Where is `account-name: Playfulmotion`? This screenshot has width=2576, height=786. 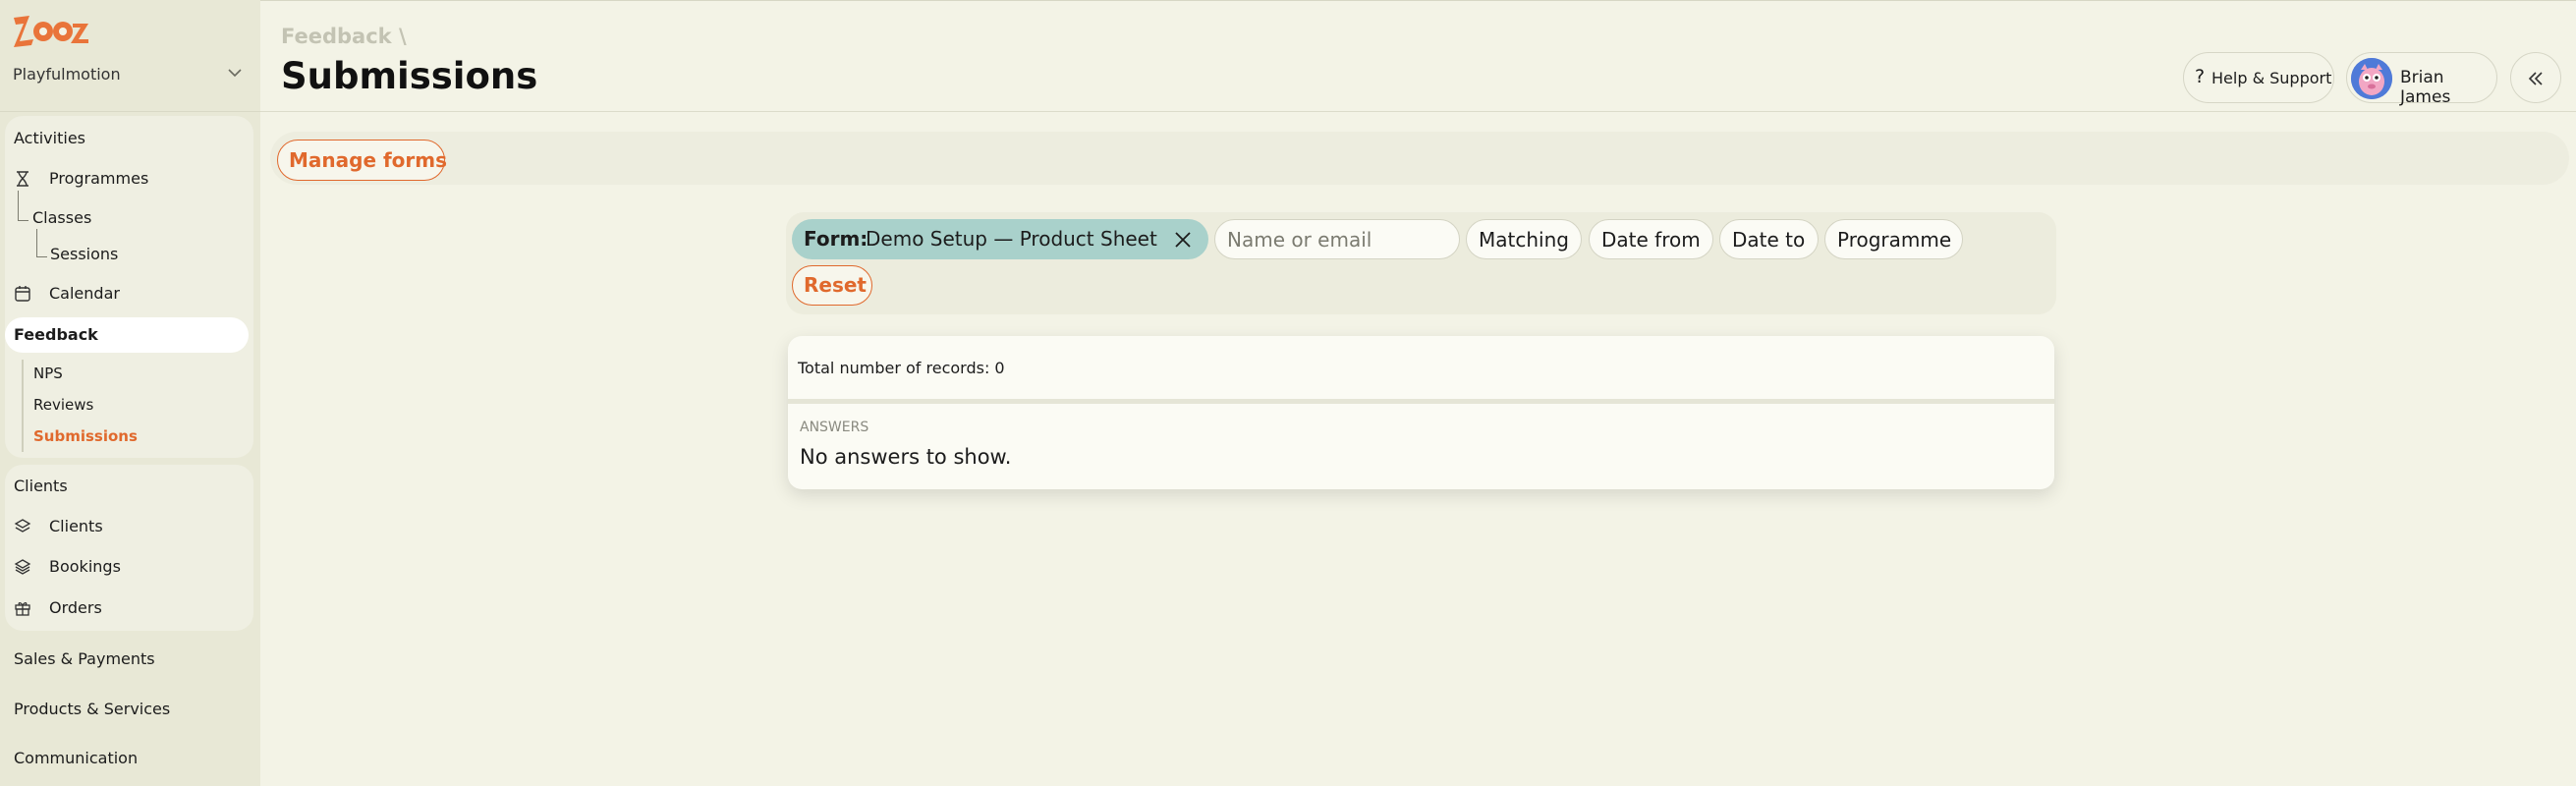 account-name: Playfulmotion is located at coordinates (67, 74).